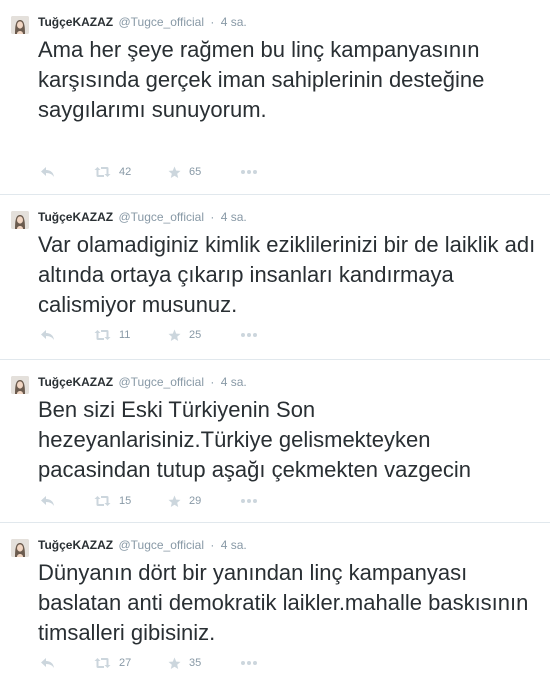 This screenshot has width=550, height=690. I want to click on favorite-count: 65, so click(195, 172).